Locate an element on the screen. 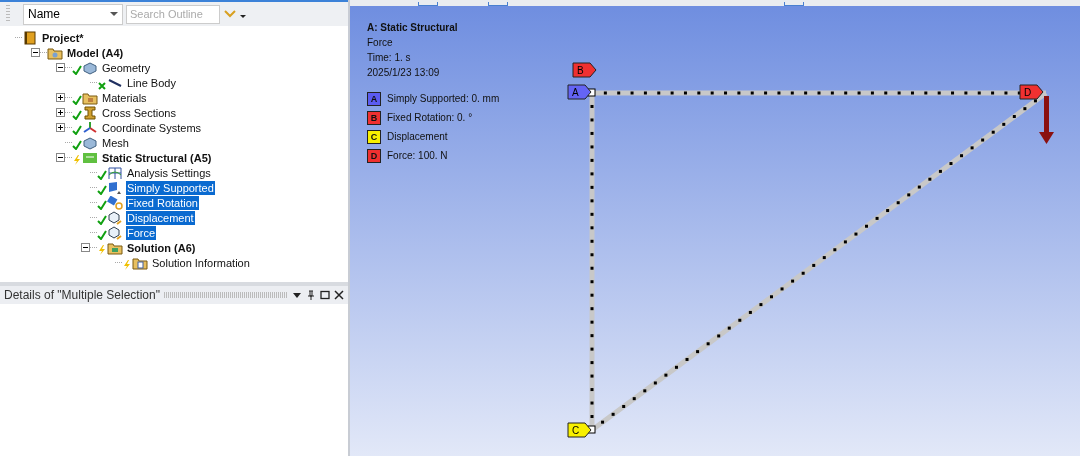  rotation-icon is located at coordinates (115, 202).